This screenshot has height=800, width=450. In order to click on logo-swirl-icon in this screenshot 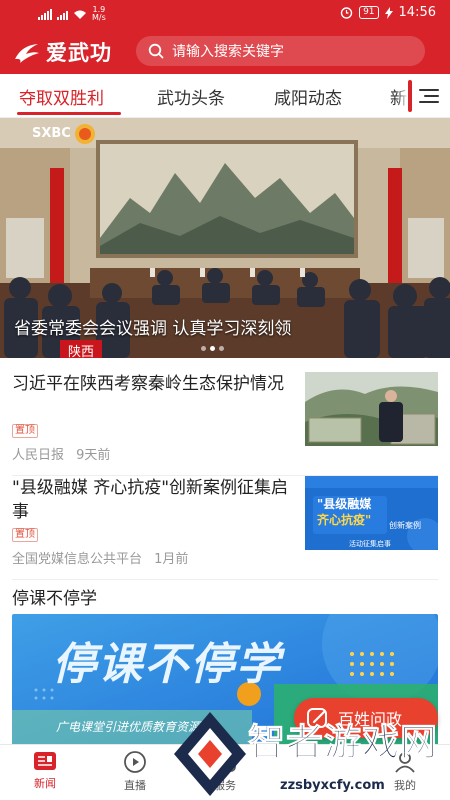, I will do `click(27, 53)`.